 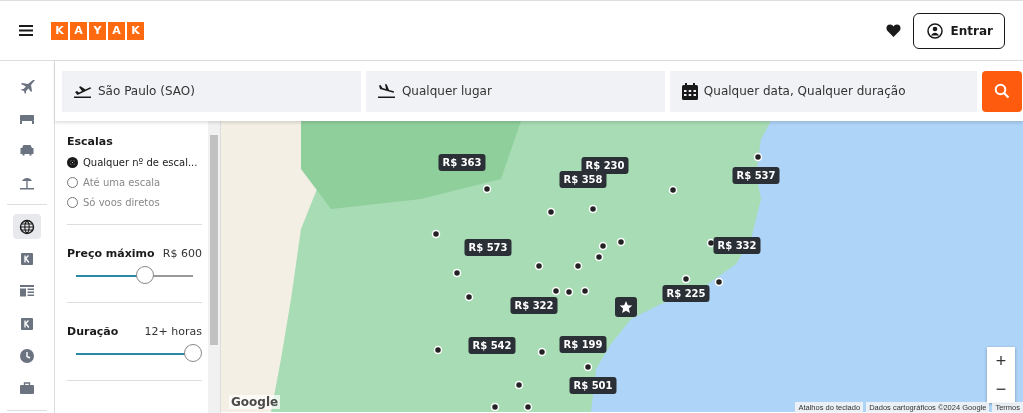 What do you see at coordinates (689, 91) in the screenshot?
I see `calendar-icon` at bounding box center [689, 91].